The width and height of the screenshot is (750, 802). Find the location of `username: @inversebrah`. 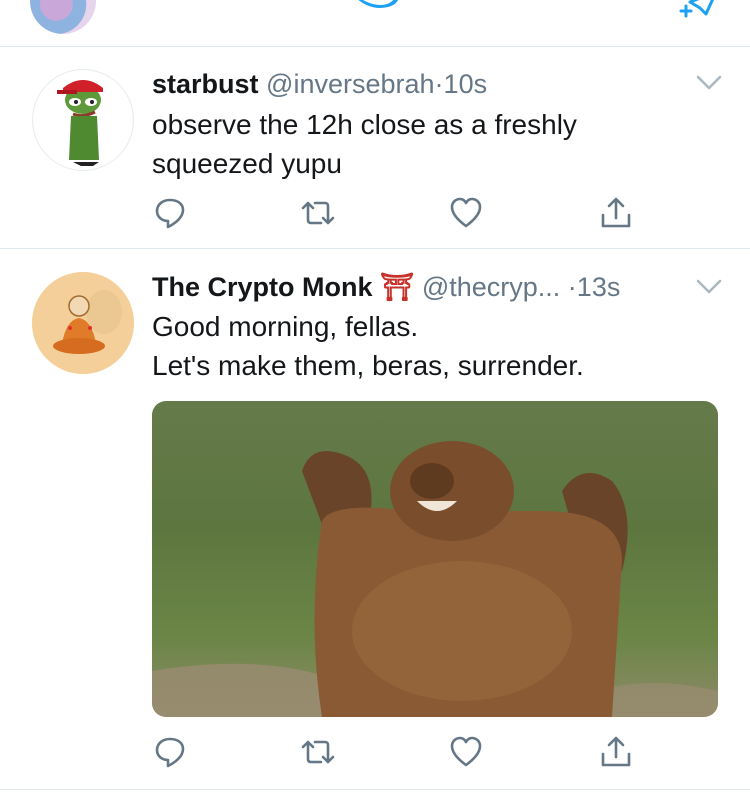

username: @inversebrah is located at coordinates (350, 84).